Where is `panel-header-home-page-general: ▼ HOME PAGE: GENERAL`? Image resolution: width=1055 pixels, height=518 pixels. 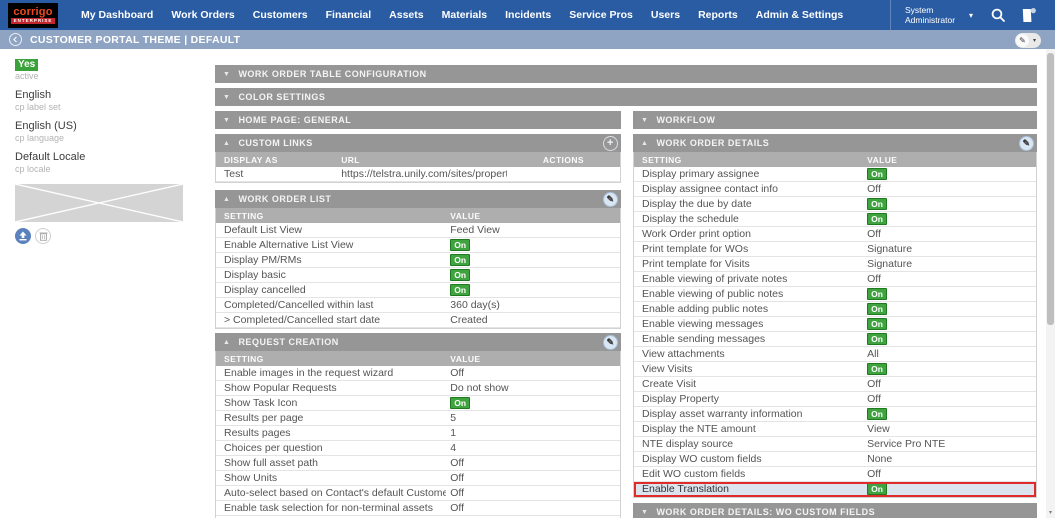
panel-header-home-page-general: ▼ HOME PAGE: GENERAL is located at coordinates (418, 120).